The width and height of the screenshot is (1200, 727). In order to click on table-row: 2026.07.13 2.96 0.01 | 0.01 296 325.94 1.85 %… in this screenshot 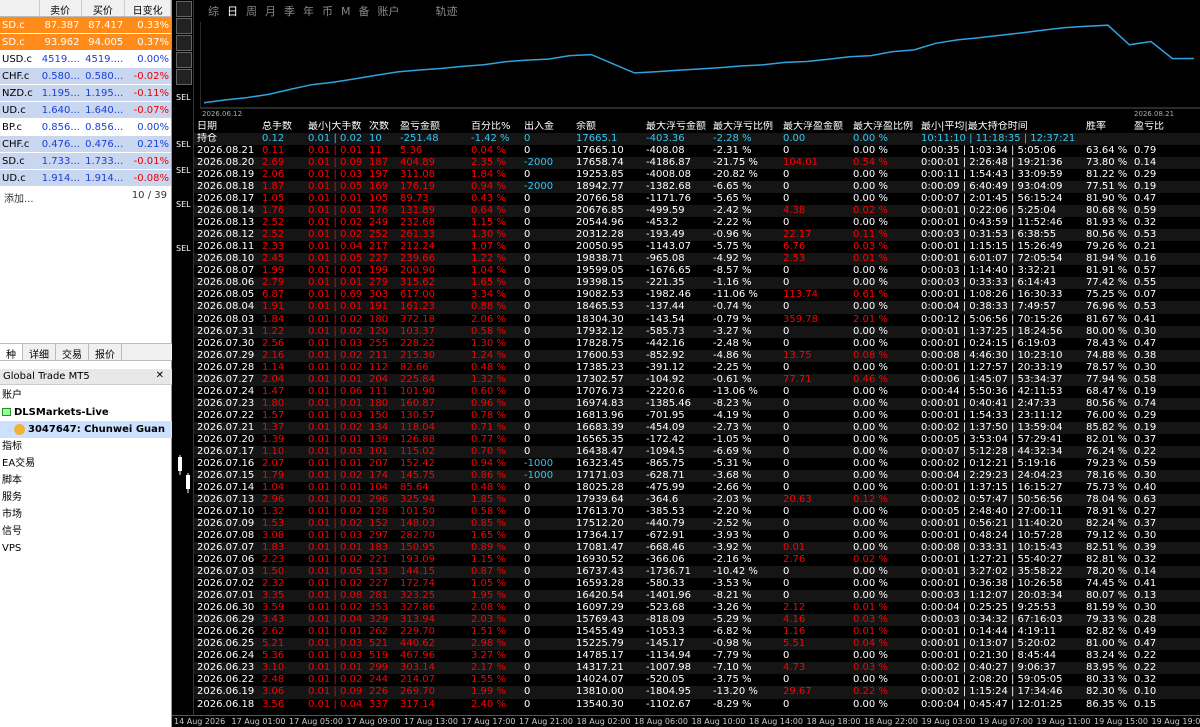, I will do `click(697, 499)`.